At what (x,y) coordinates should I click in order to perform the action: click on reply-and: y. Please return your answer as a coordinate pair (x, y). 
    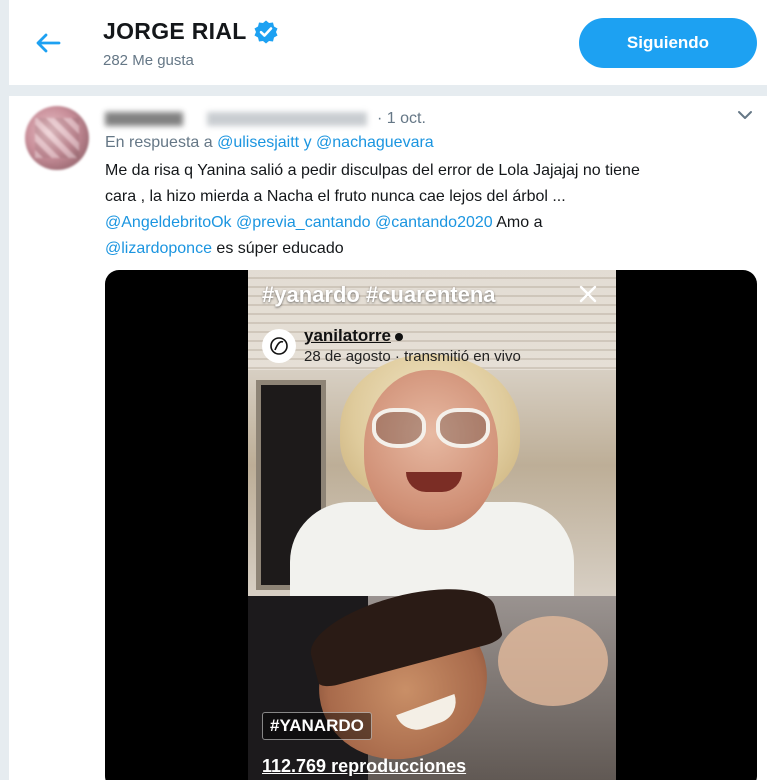
    Looking at the image, I should click on (307, 142).